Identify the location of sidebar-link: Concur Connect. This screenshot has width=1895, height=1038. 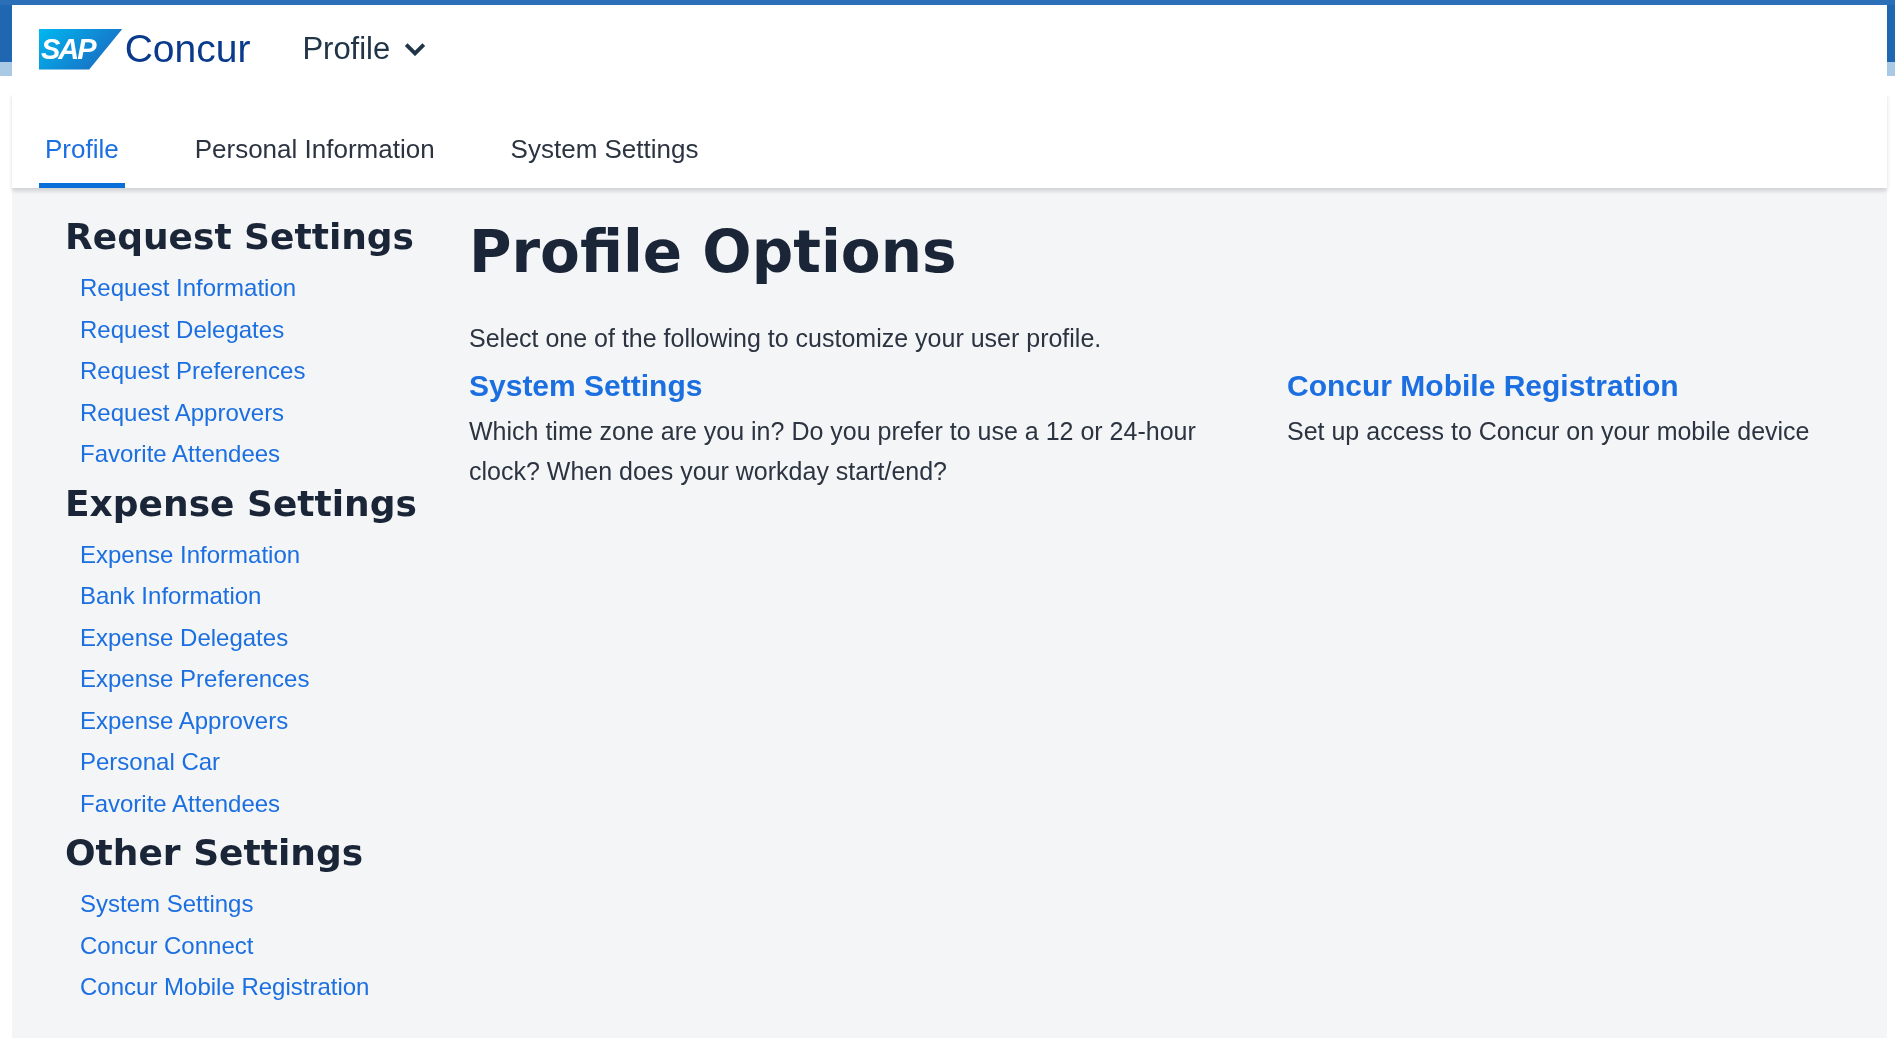
(167, 945).